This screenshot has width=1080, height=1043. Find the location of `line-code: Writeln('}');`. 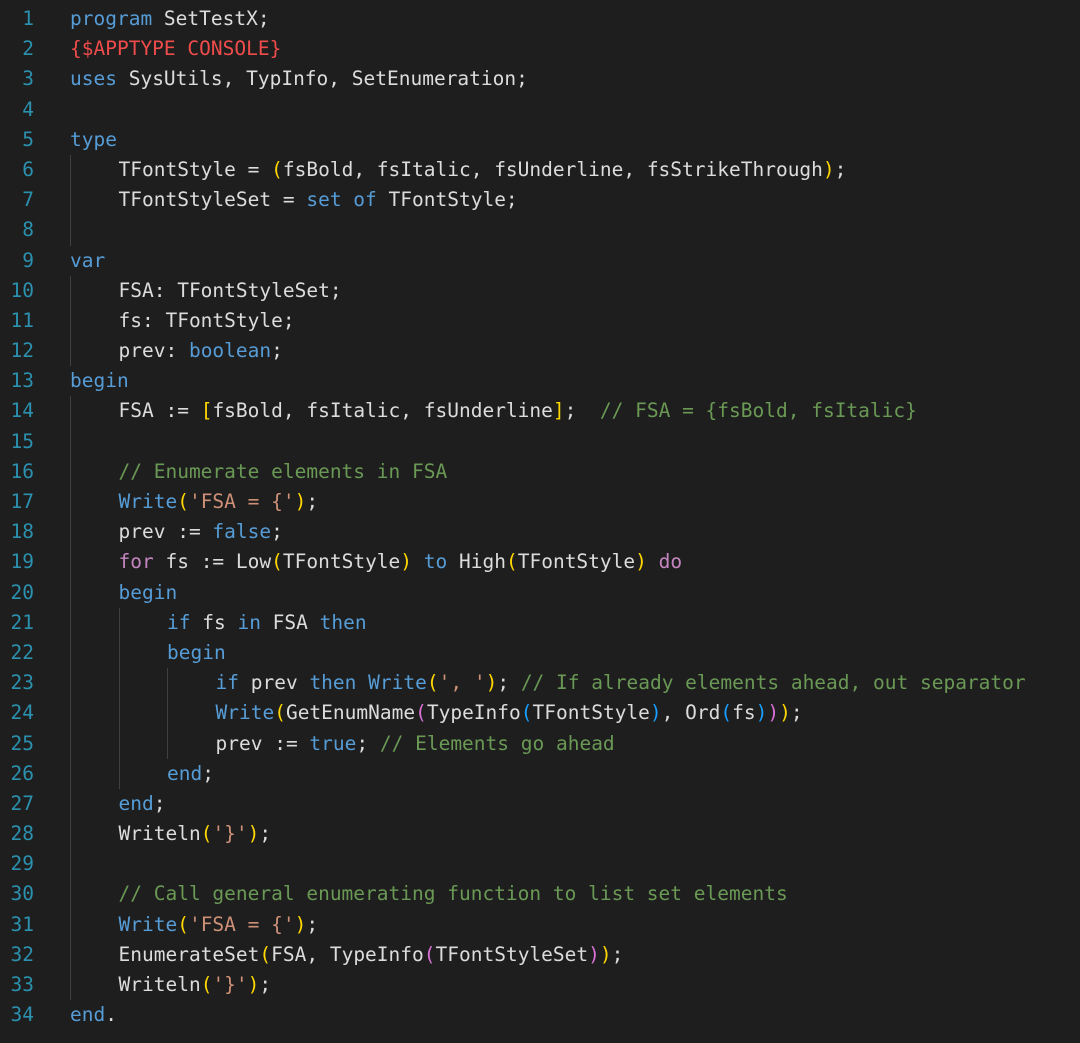

line-code: Writeln('}'); is located at coordinates (195, 985).